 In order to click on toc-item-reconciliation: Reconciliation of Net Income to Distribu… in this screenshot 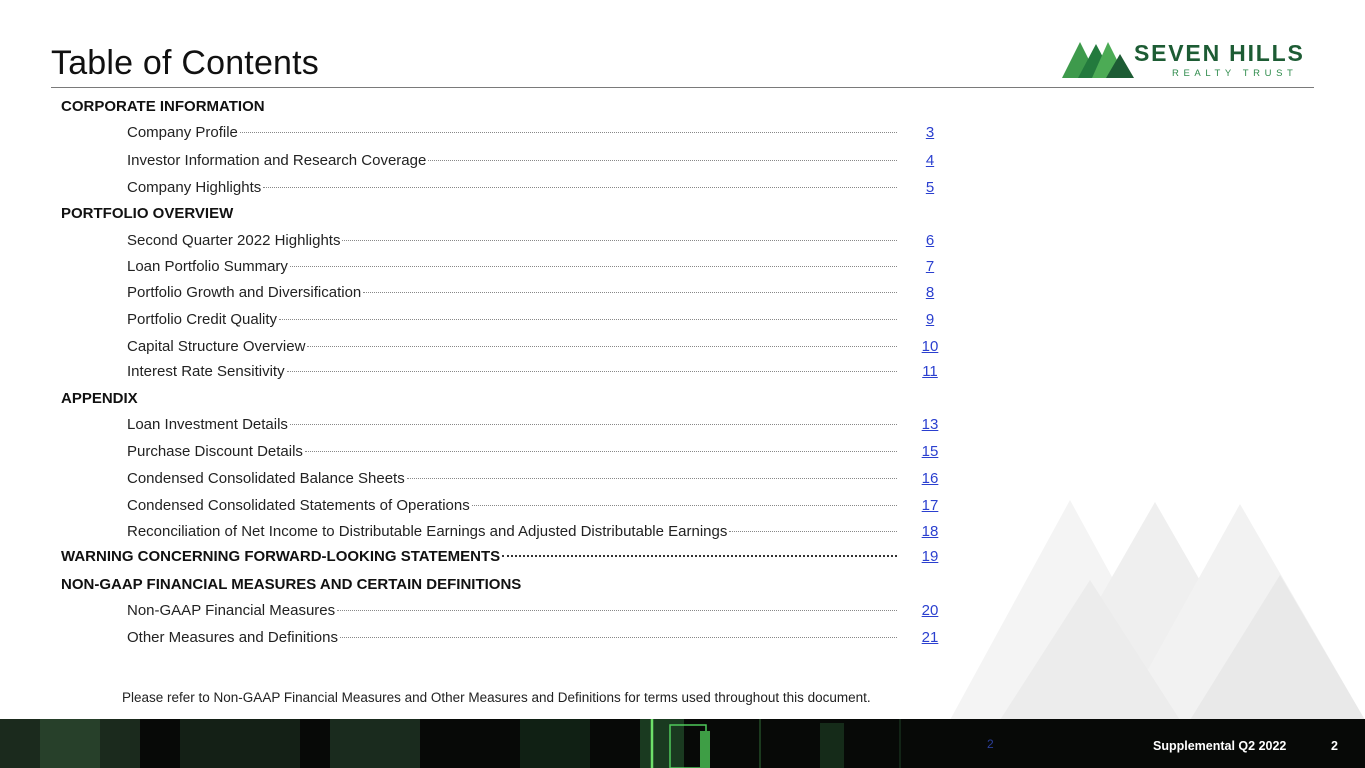, I will do `click(512, 531)`.